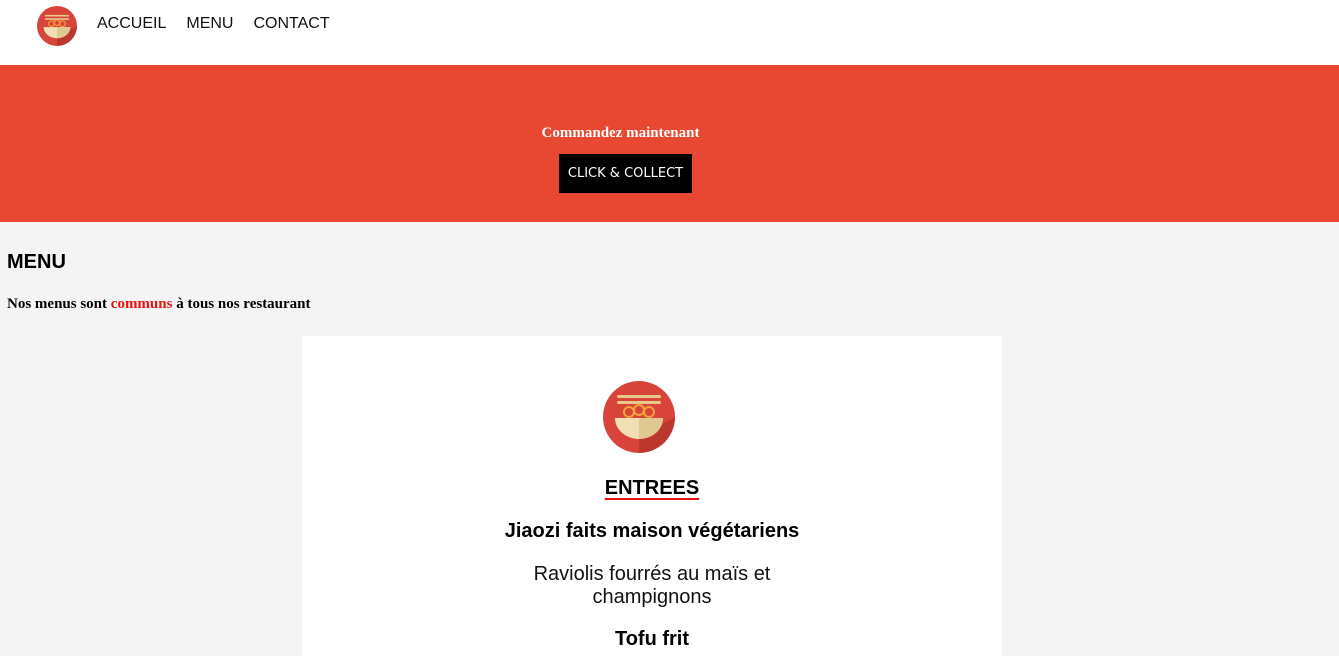 The height and width of the screenshot is (656, 1339). I want to click on dish-name: Jiaozi faits maison végétariens, so click(652, 531).